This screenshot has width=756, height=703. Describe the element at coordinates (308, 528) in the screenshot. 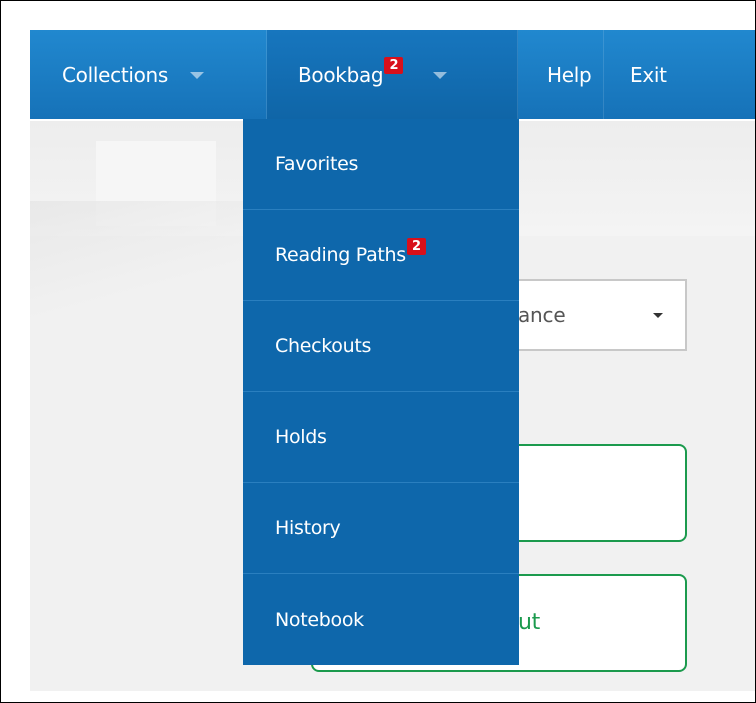

I see `menu-item-label: History` at that location.